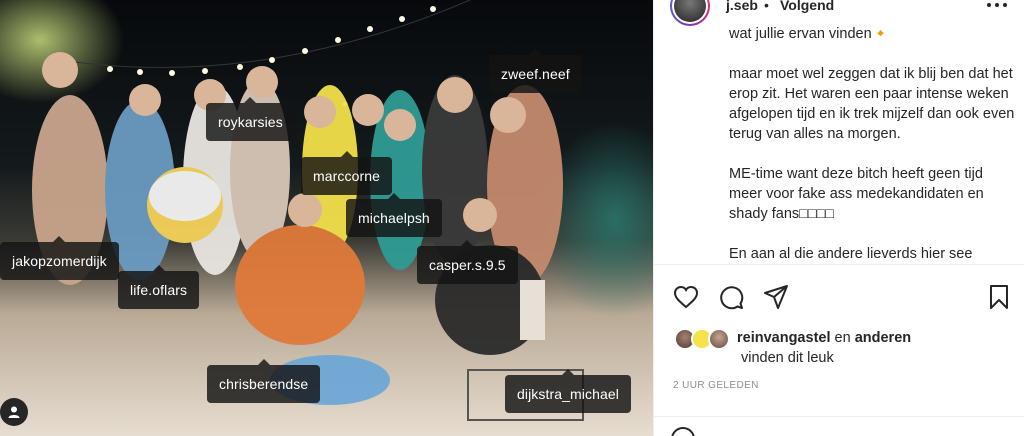 The image size is (1024, 436). What do you see at coordinates (851, 254) in the screenshot?
I see `caption-paragraph-3: En aan al die andere lieverds hier see` at bounding box center [851, 254].